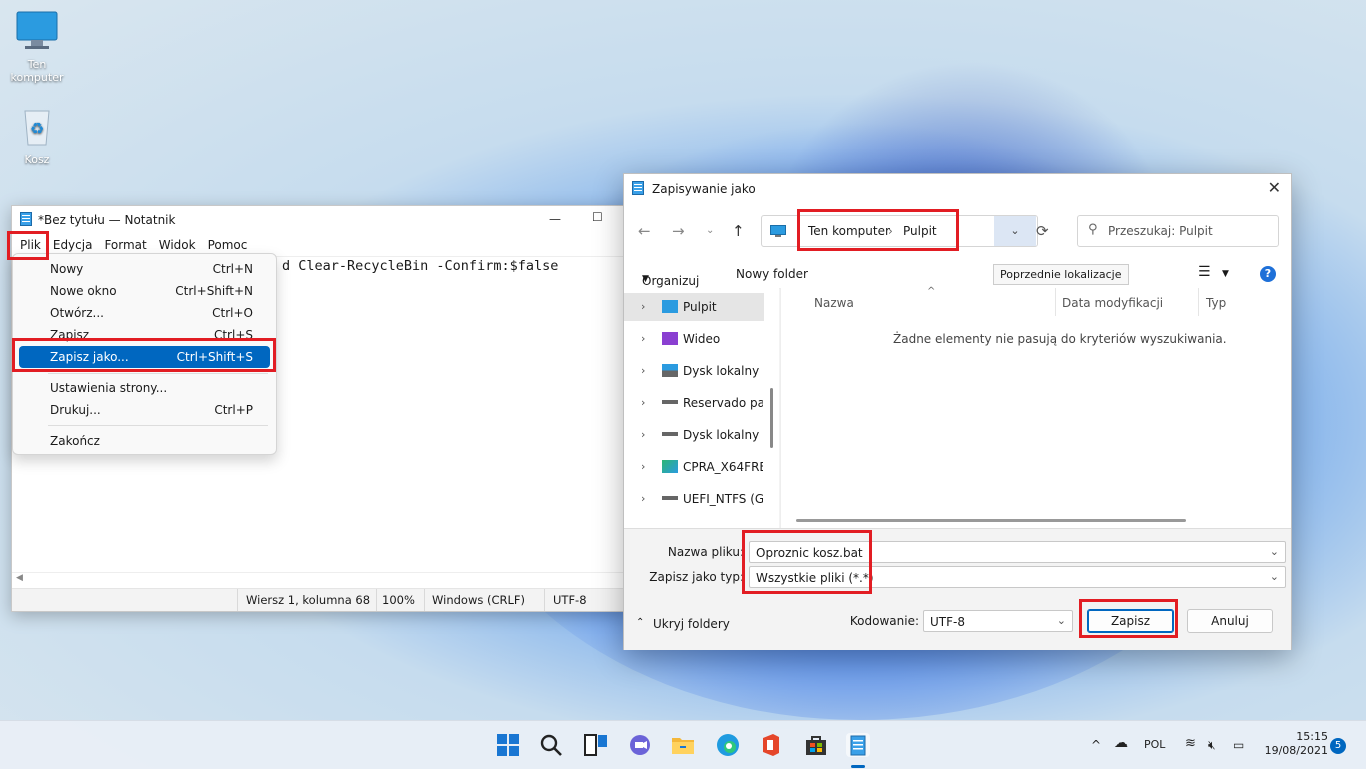 This screenshot has height=769, width=1366. What do you see at coordinates (177, 245) in the screenshot?
I see `menu-view: Widok` at bounding box center [177, 245].